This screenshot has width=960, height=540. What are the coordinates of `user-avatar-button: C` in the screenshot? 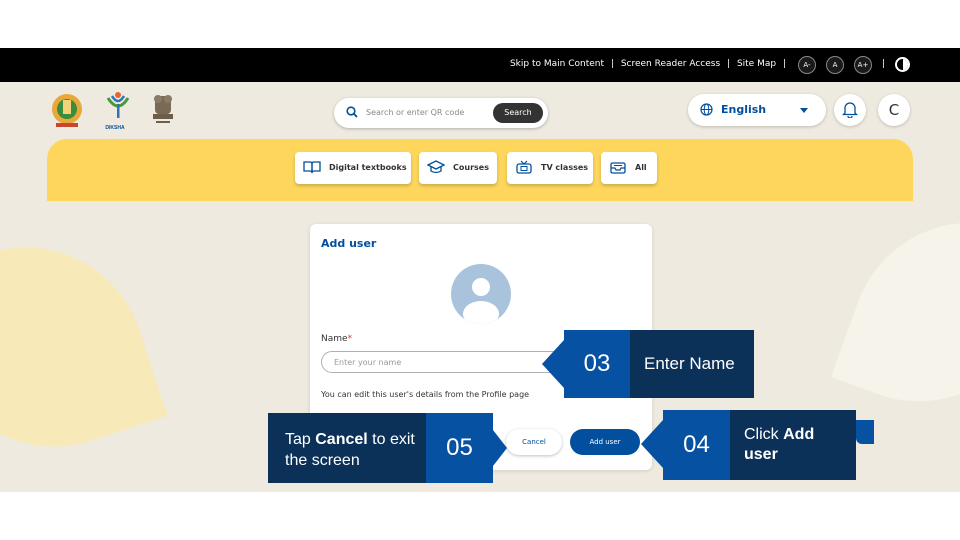 It's located at (894, 110).